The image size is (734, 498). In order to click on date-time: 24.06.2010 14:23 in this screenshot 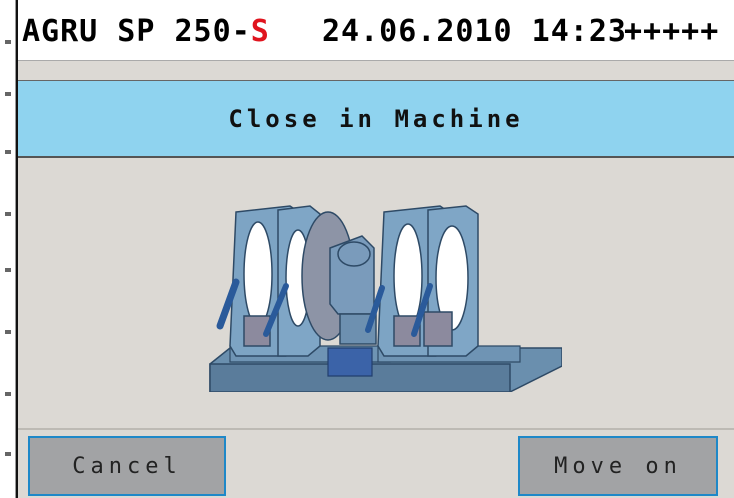, I will do `click(474, 31)`.